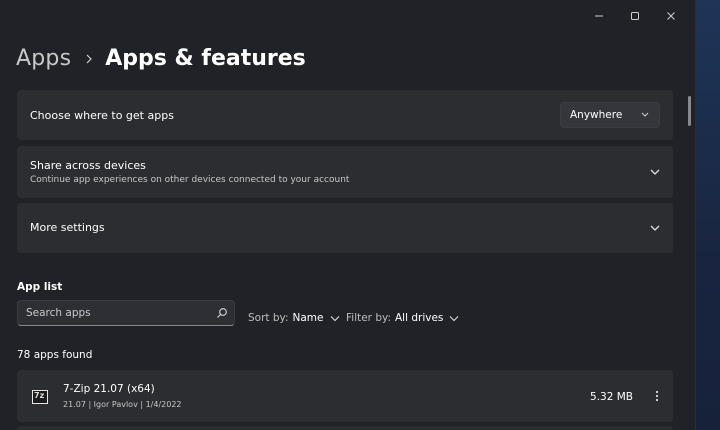 Image resolution: width=720 pixels, height=430 pixels. I want to click on filter-value: All drives, so click(419, 318).